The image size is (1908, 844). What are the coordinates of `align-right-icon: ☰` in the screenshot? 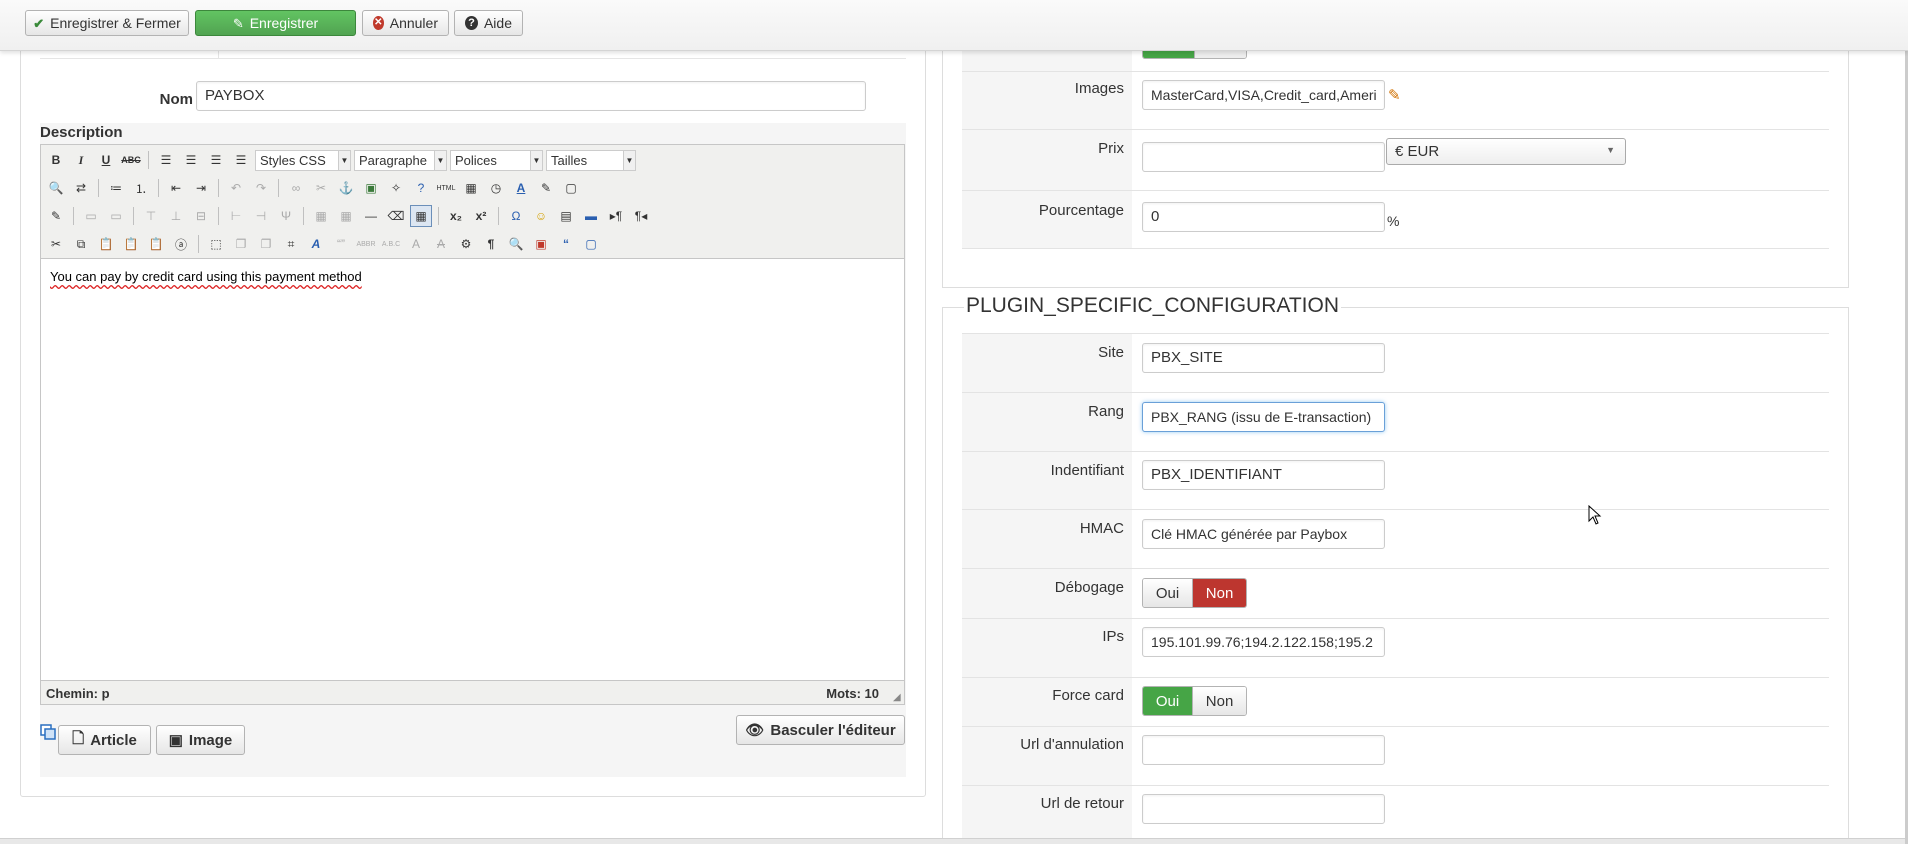 It's located at (216, 160).